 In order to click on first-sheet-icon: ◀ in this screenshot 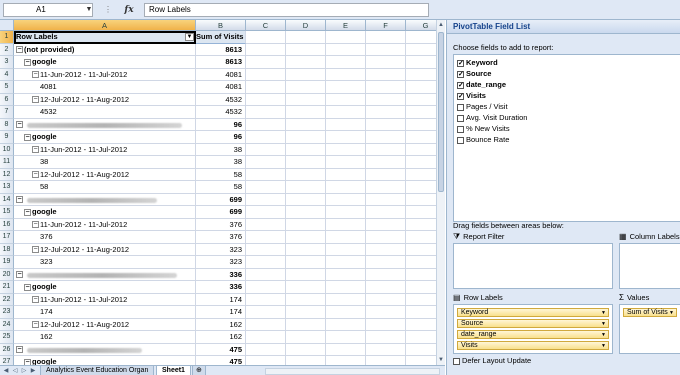, I will do `click(6, 370)`.